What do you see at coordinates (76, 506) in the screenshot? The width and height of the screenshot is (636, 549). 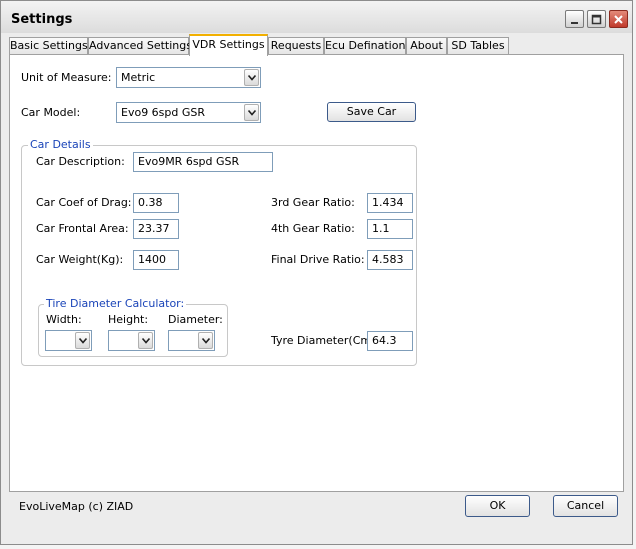 I see `copyright-text: EvoLiveMap (c) ZIAD` at bounding box center [76, 506].